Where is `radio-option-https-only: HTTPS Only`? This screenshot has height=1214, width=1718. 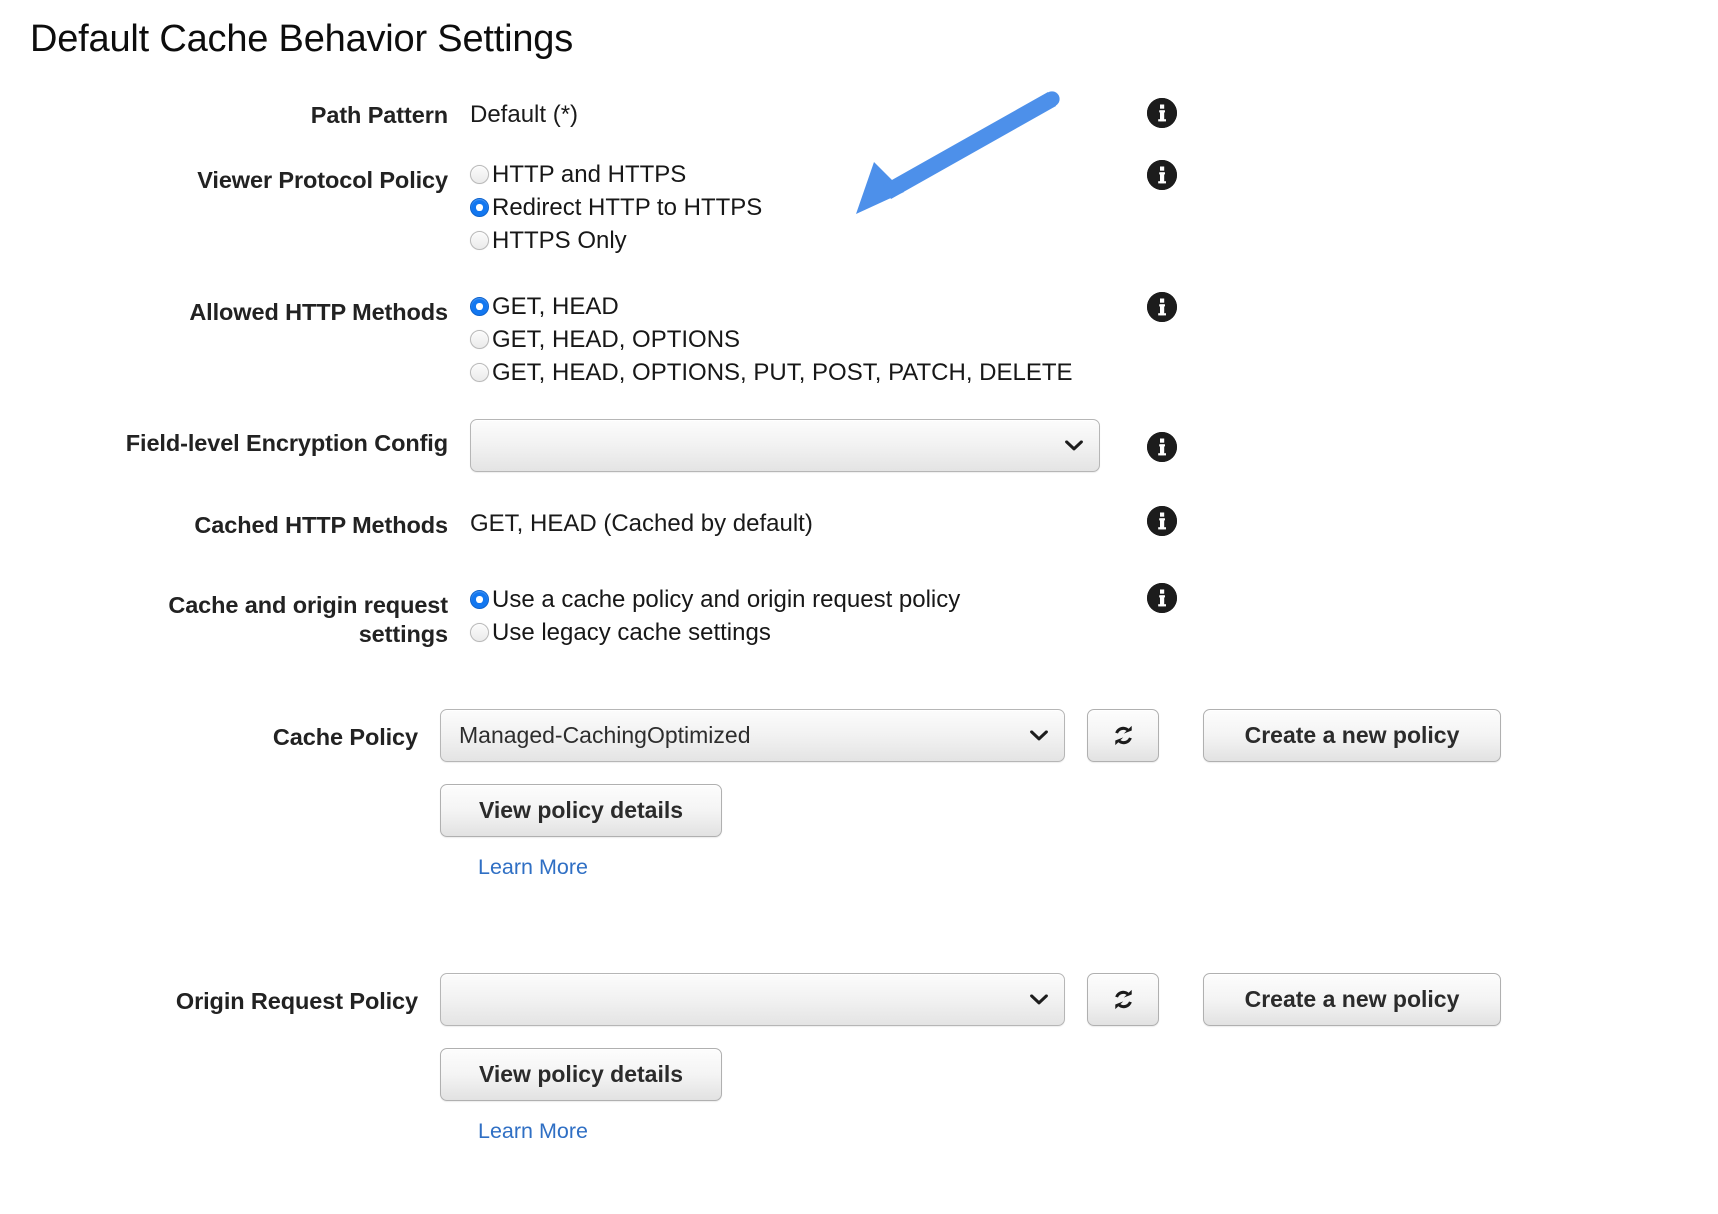 radio-option-https-only: HTTPS Only is located at coordinates (1094, 240).